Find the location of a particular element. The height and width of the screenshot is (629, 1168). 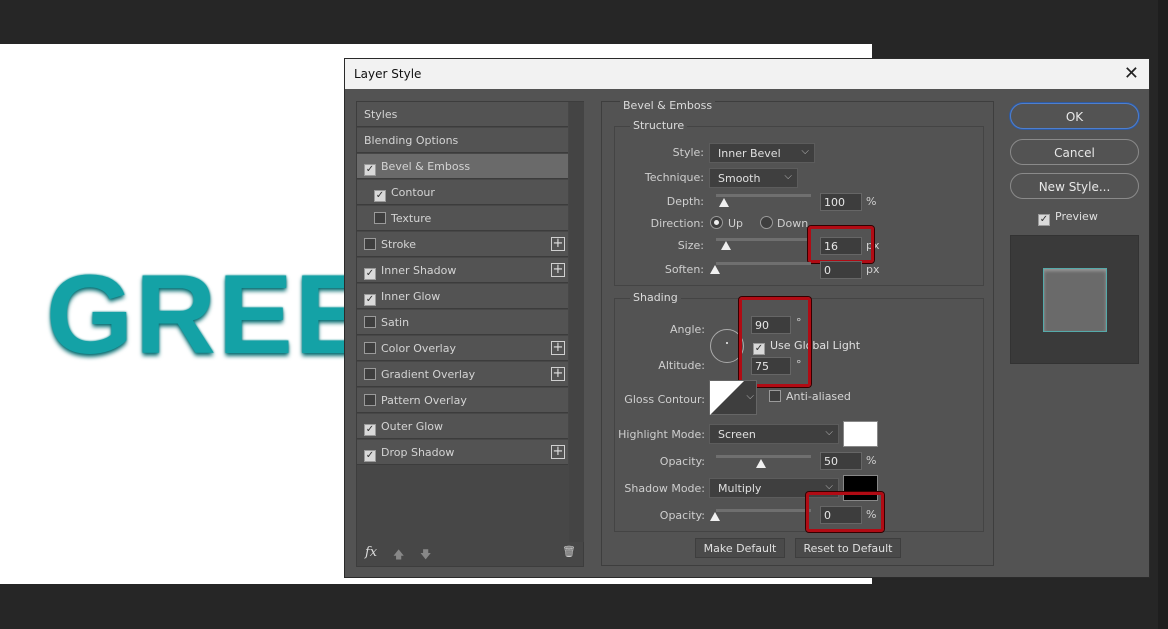

angle-label: Angle: is located at coordinates (687, 329).